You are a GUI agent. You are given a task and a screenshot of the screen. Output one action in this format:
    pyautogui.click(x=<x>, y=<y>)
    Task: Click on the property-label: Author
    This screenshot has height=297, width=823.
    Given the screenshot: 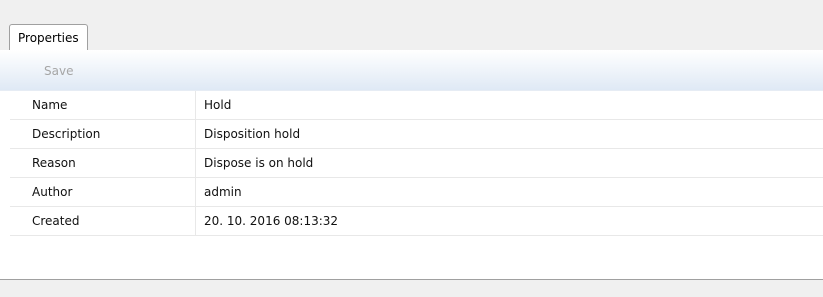 What is the action you would take?
    pyautogui.click(x=52, y=192)
    